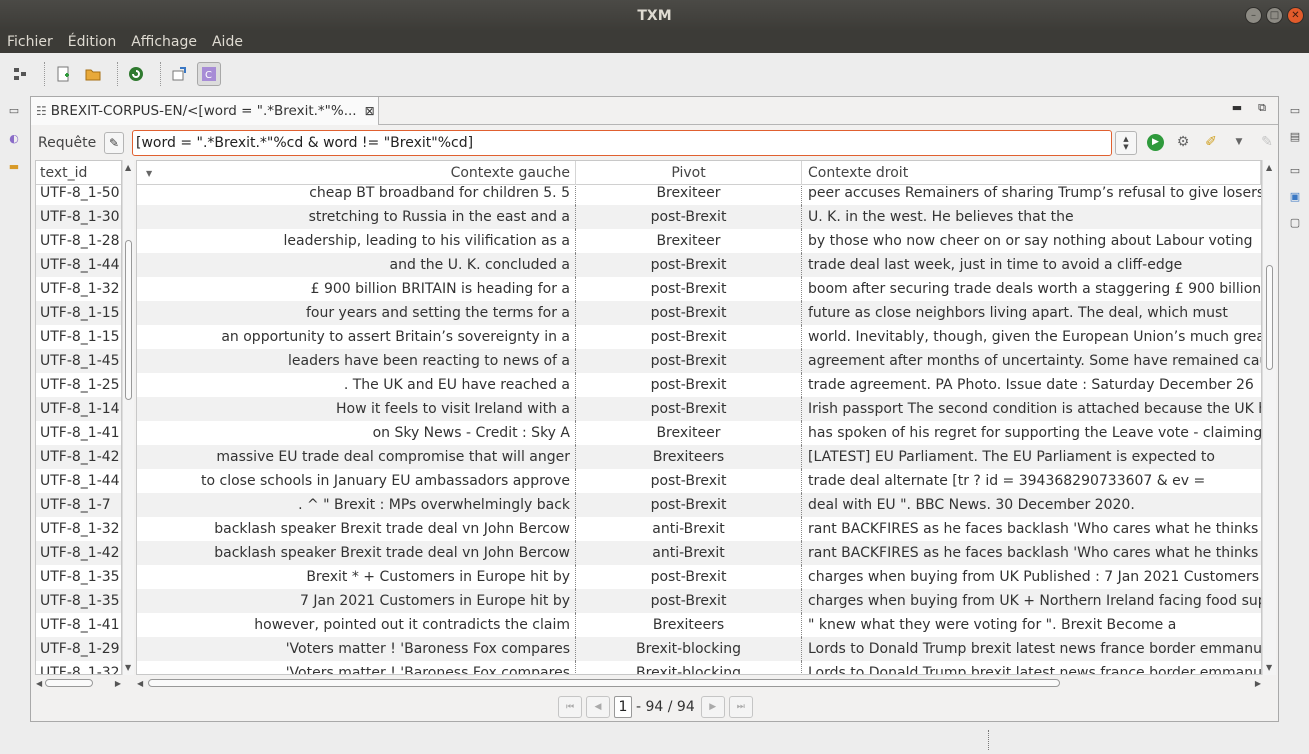 This screenshot has height=754, width=1309. I want to click on close-icon: ✕, so click(1295, 15).